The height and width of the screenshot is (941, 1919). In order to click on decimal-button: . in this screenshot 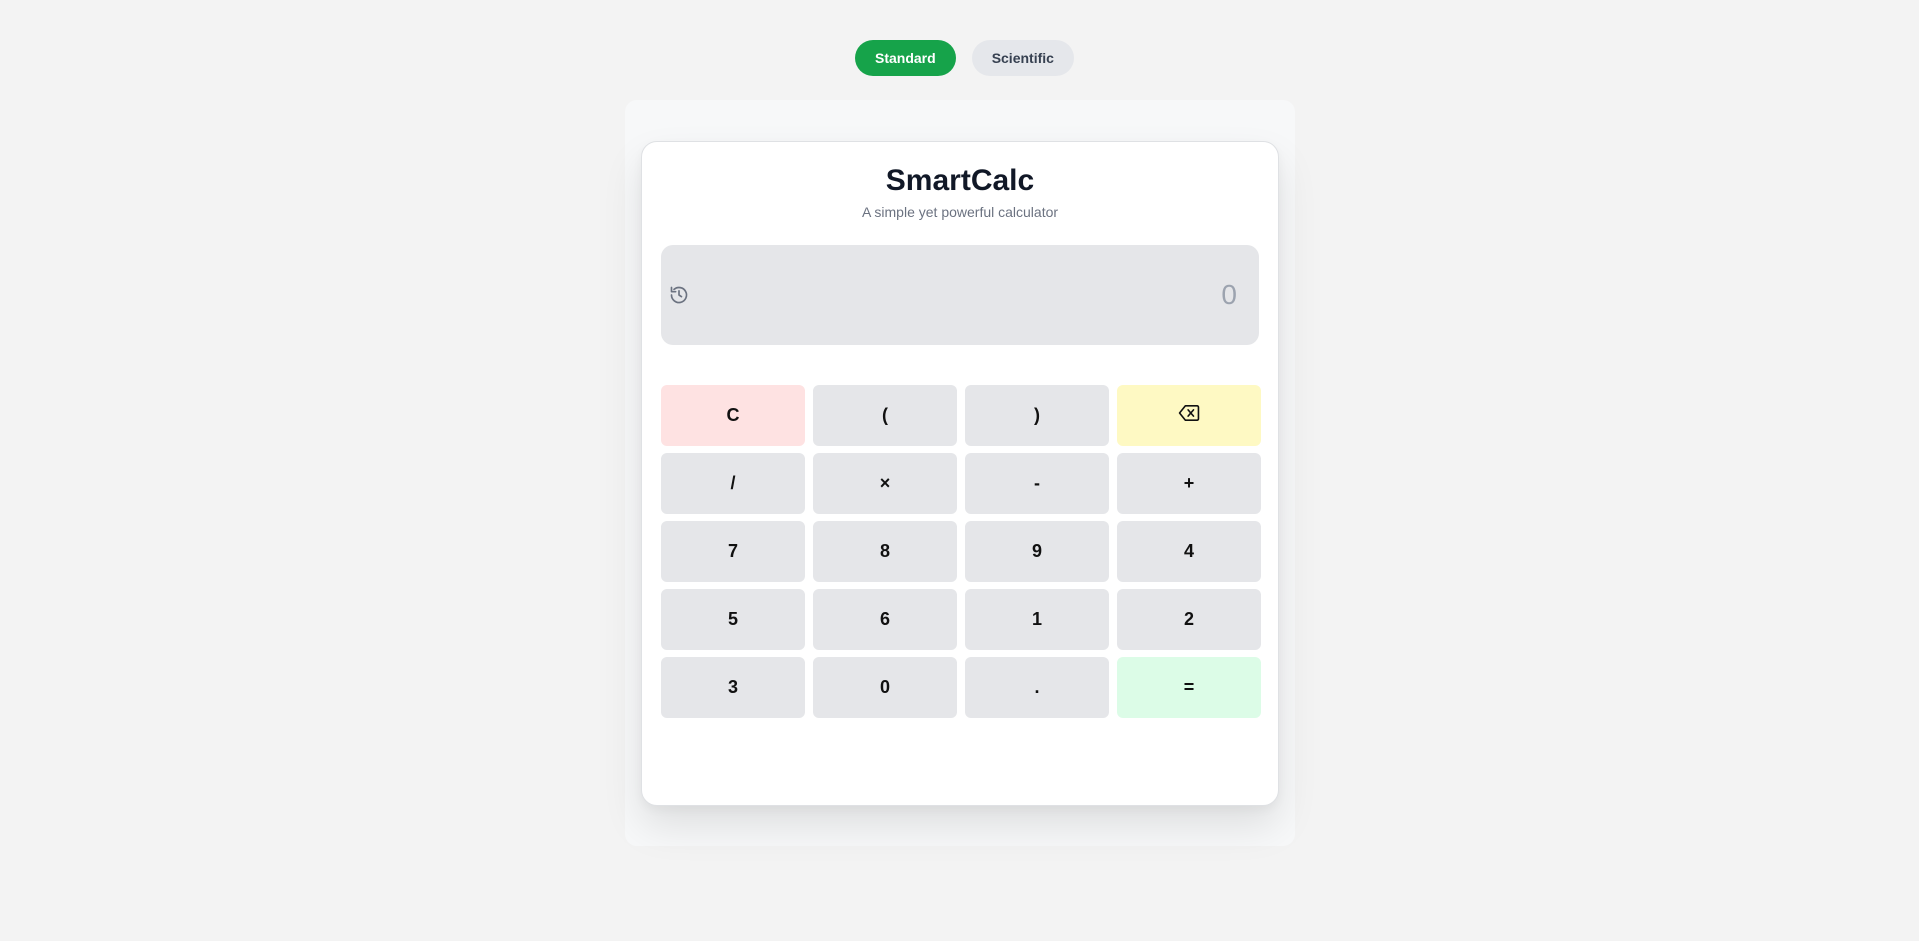, I will do `click(1037, 687)`.